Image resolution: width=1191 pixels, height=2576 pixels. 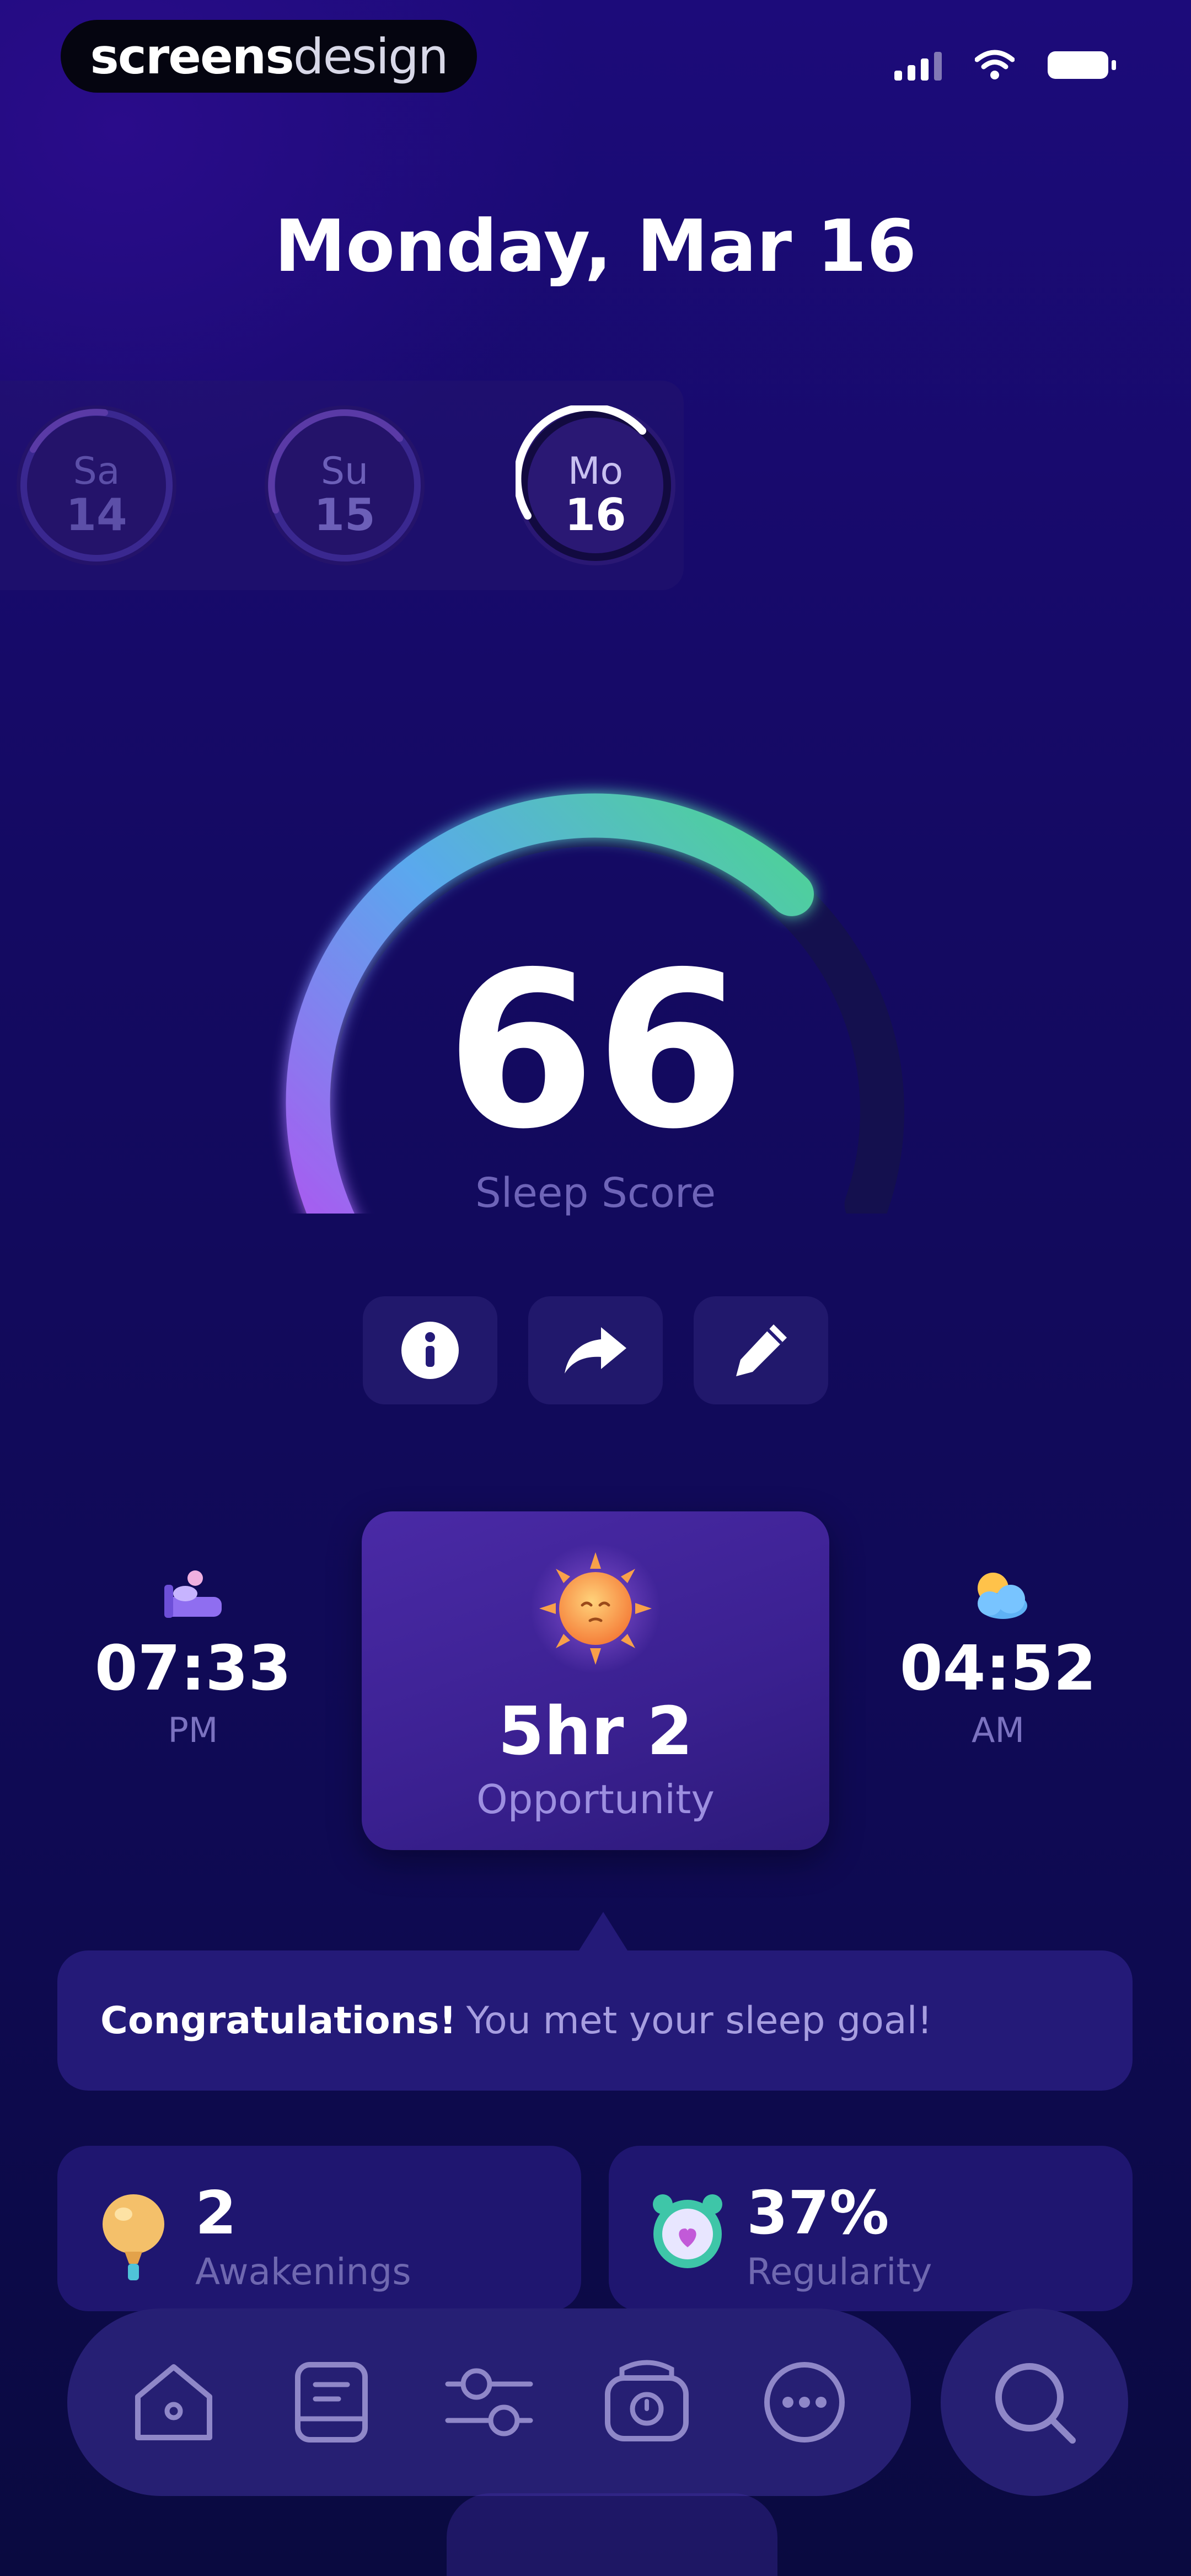 What do you see at coordinates (216, 2213) in the screenshot?
I see `awakenings-value: 2` at bounding box center [216, 2213].